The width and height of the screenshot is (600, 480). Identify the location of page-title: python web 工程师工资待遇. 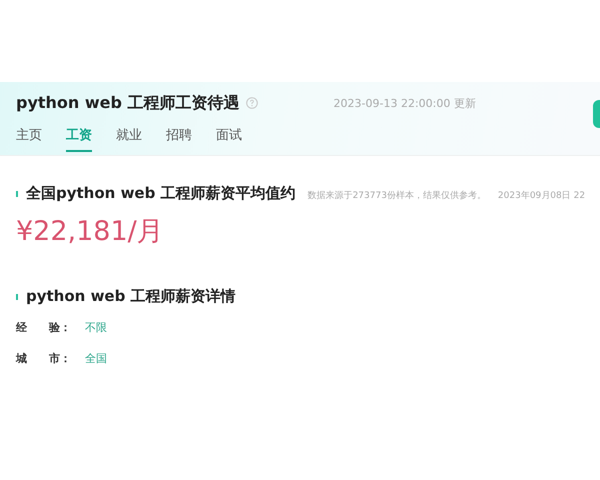
(128, 103).